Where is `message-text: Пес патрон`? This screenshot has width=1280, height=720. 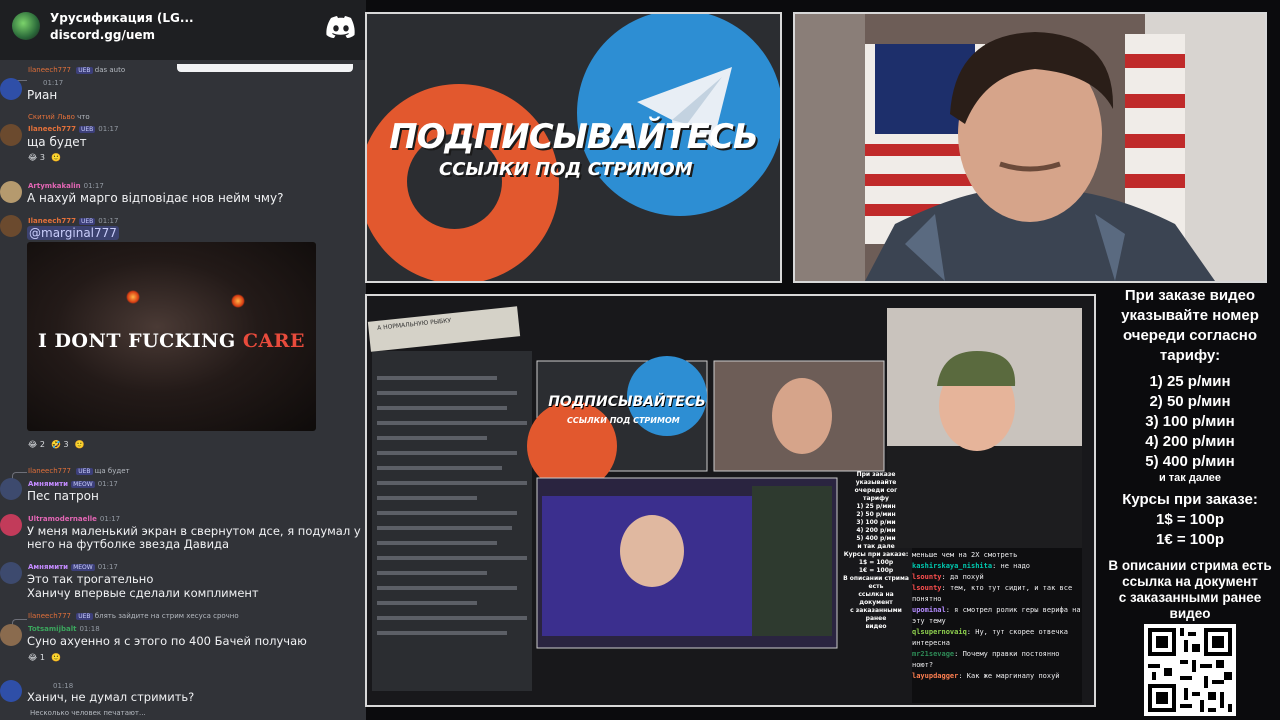 message-text: Пес патрон is located at coordinates (63, 496).